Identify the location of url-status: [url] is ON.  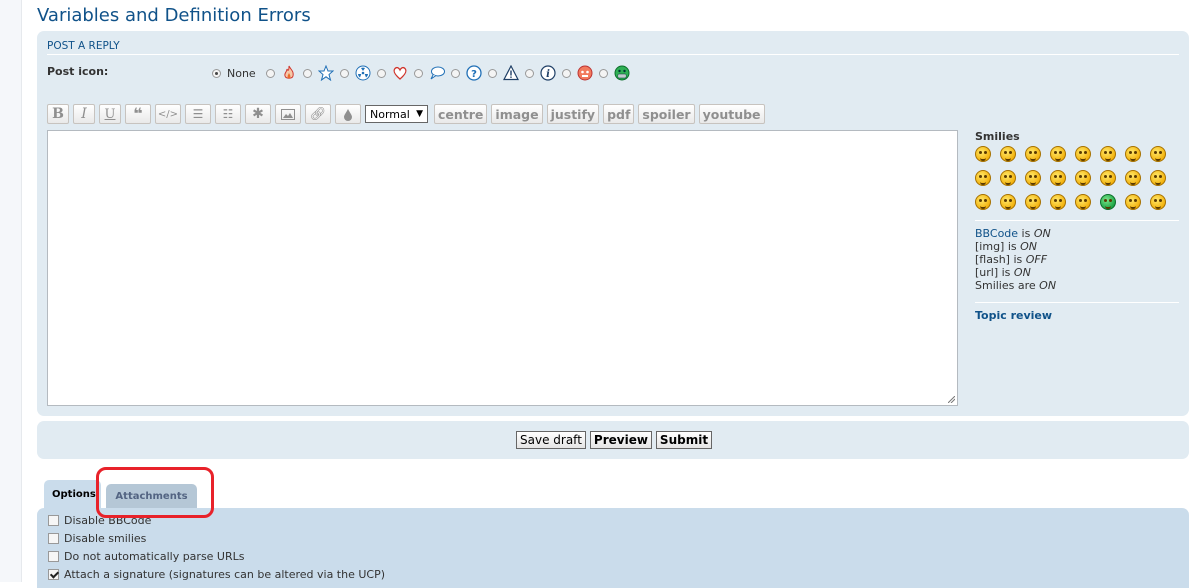
(1077, 272).